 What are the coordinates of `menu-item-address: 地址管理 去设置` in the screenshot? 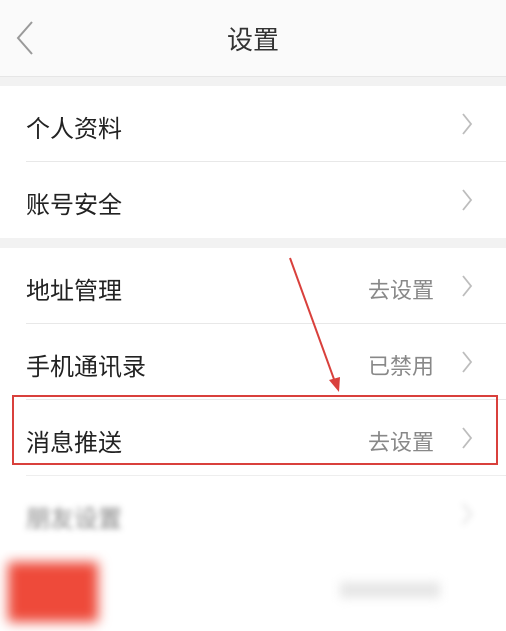 It's located at (253, 286).